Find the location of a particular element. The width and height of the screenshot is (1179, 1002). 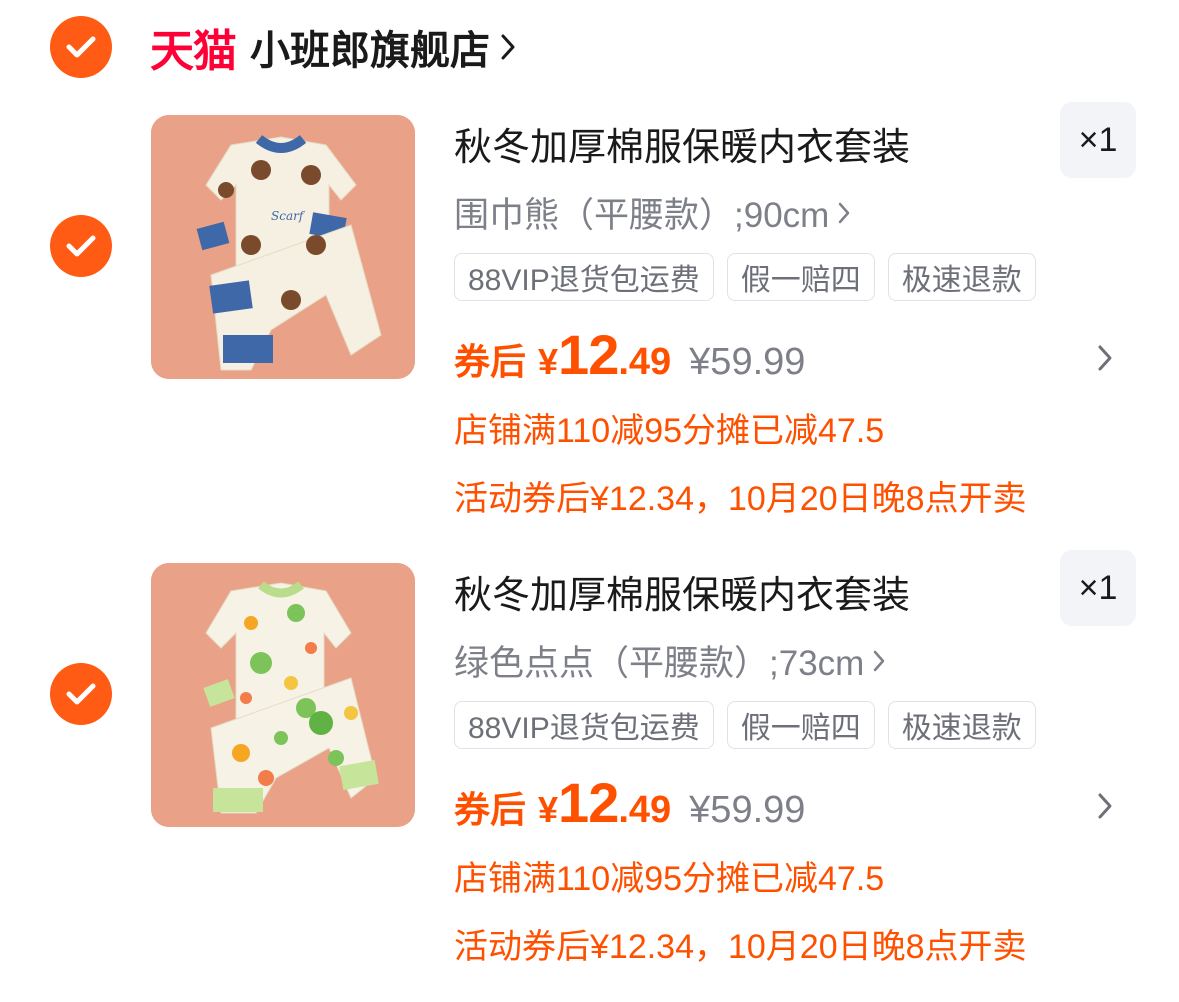

svg-text: Scarf is located at coordinates (288, 216).